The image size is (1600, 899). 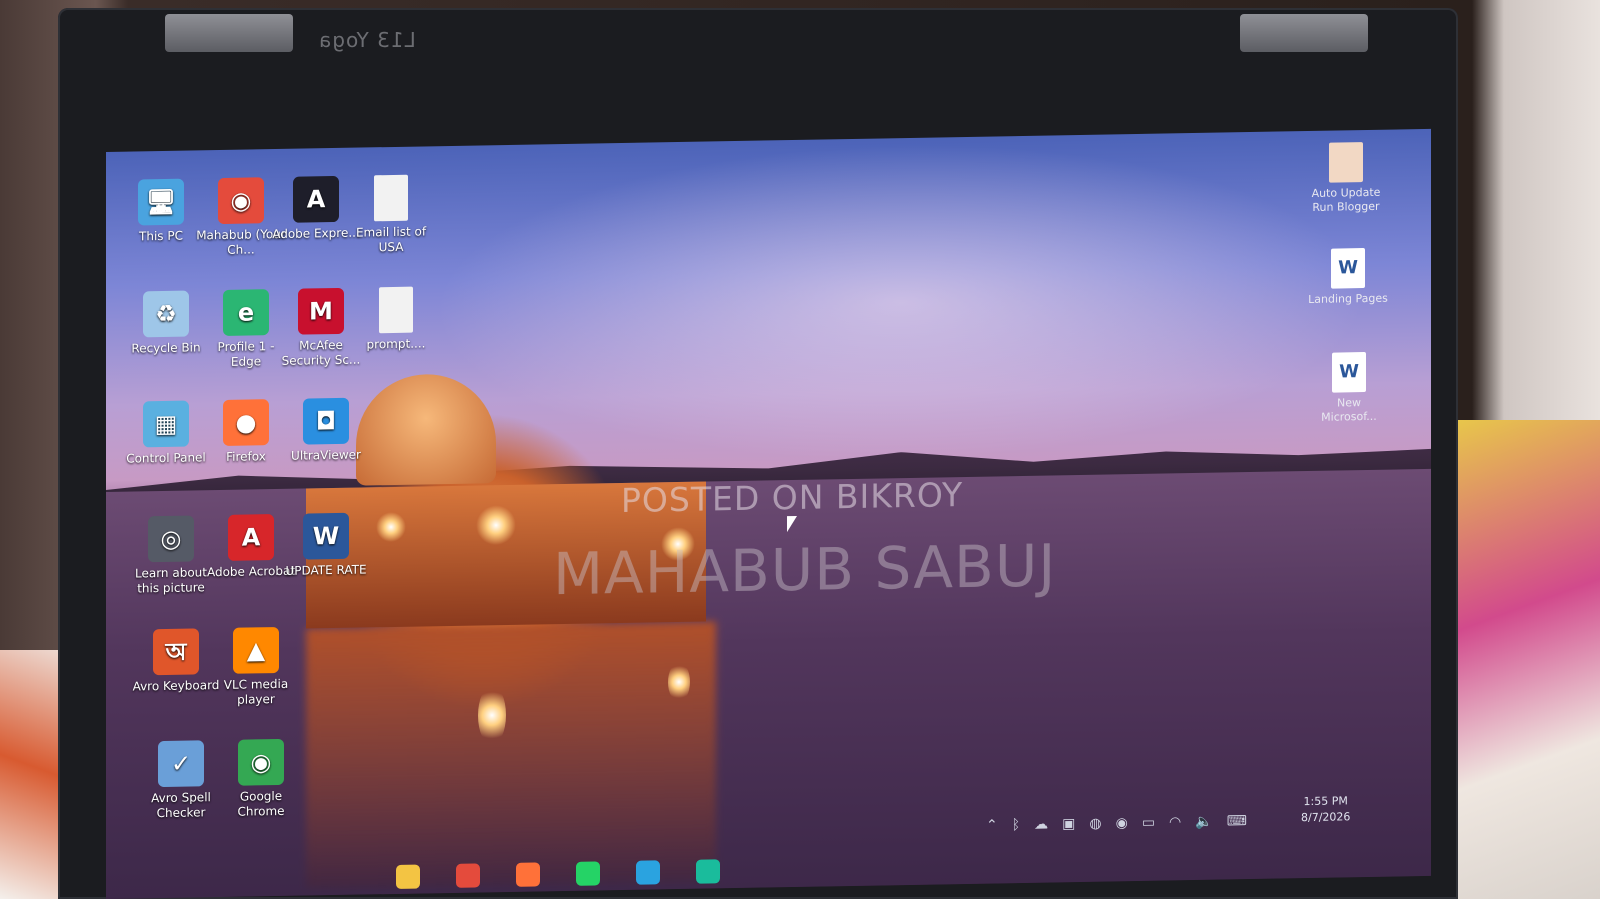 I want to click on desktop-icon-label: Landing Pages, so click(x=1348, y=299).